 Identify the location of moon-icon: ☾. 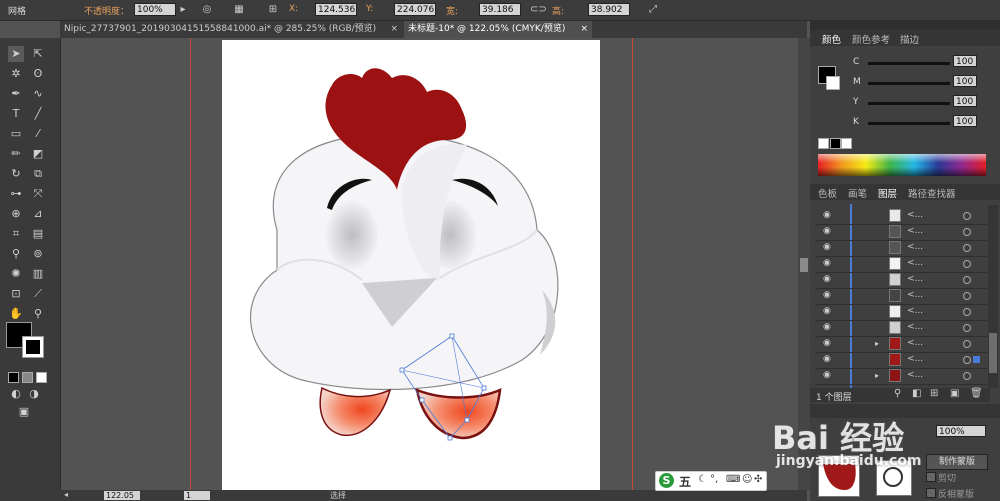
(702, 479).